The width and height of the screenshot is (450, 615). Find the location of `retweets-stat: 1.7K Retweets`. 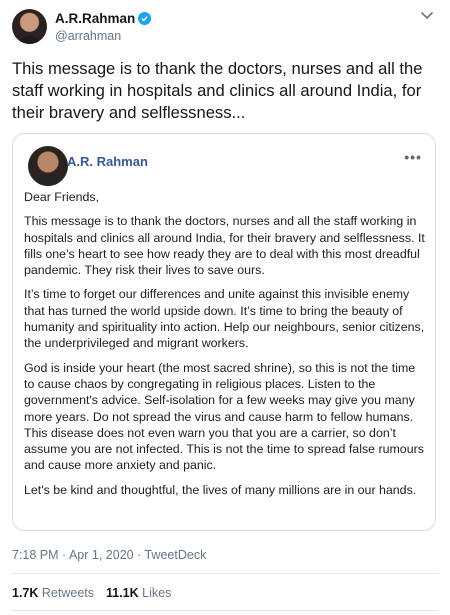

retweets-stat: 1.7K Retweets is located at coordinates (53, 593).